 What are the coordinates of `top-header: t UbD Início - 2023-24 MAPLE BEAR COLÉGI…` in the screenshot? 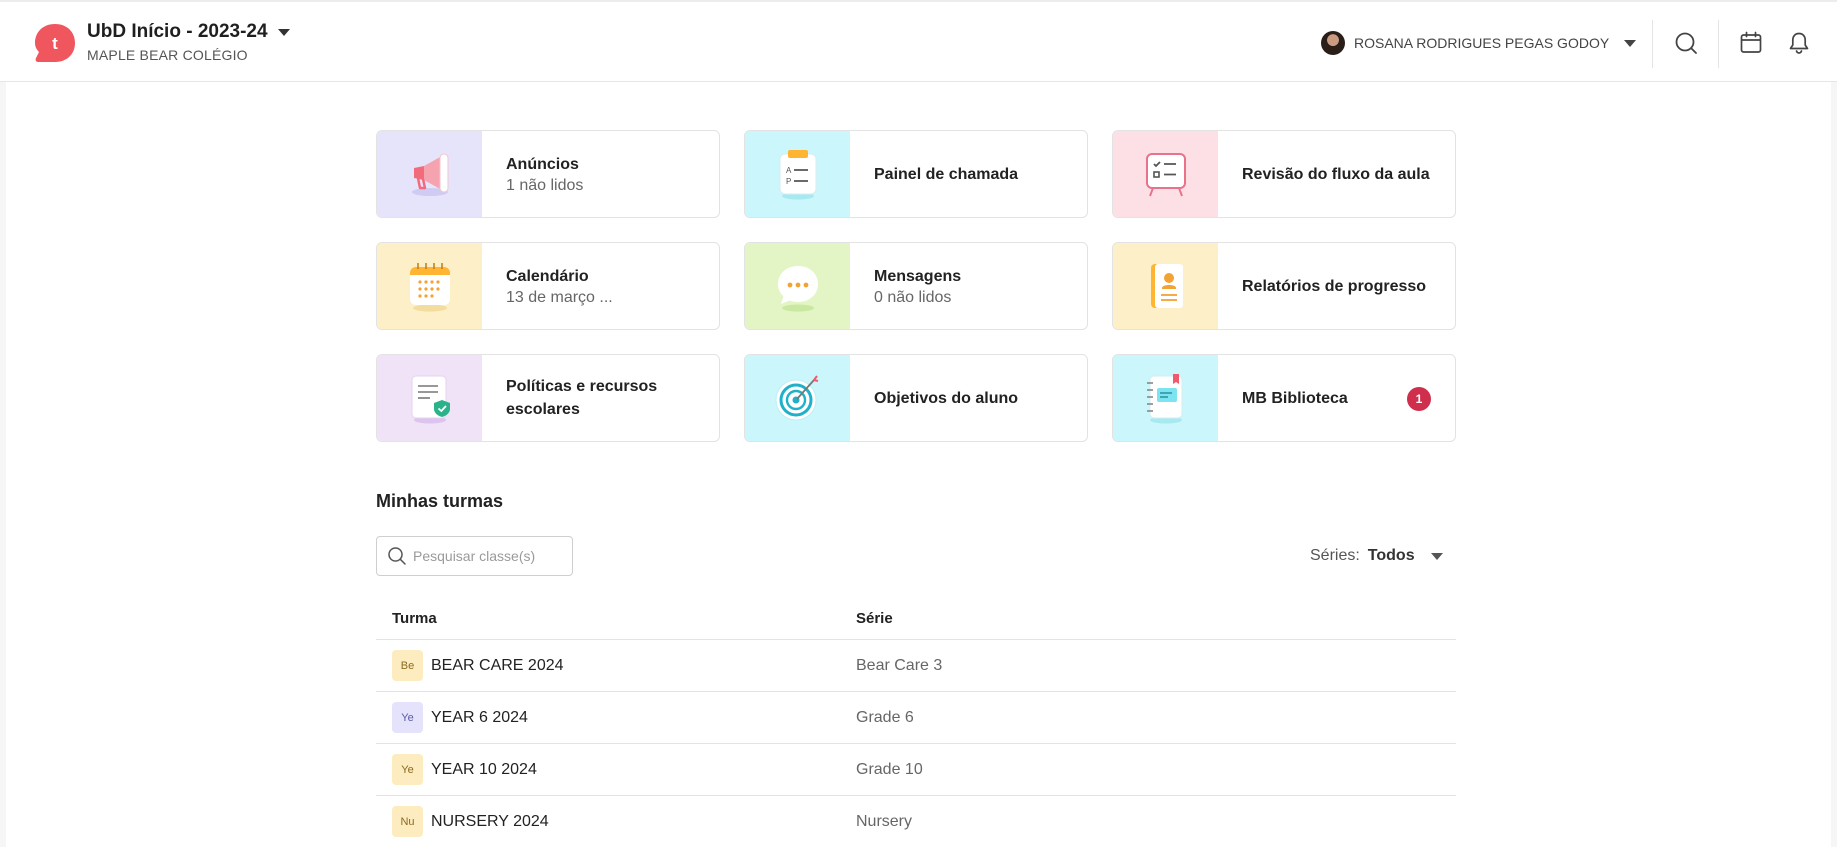 It's located at (918, 41).